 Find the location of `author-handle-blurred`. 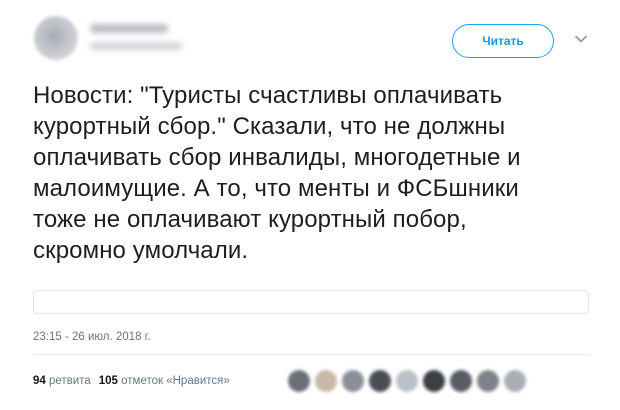

author-handle-blurred is located at coordinates (136, 46).